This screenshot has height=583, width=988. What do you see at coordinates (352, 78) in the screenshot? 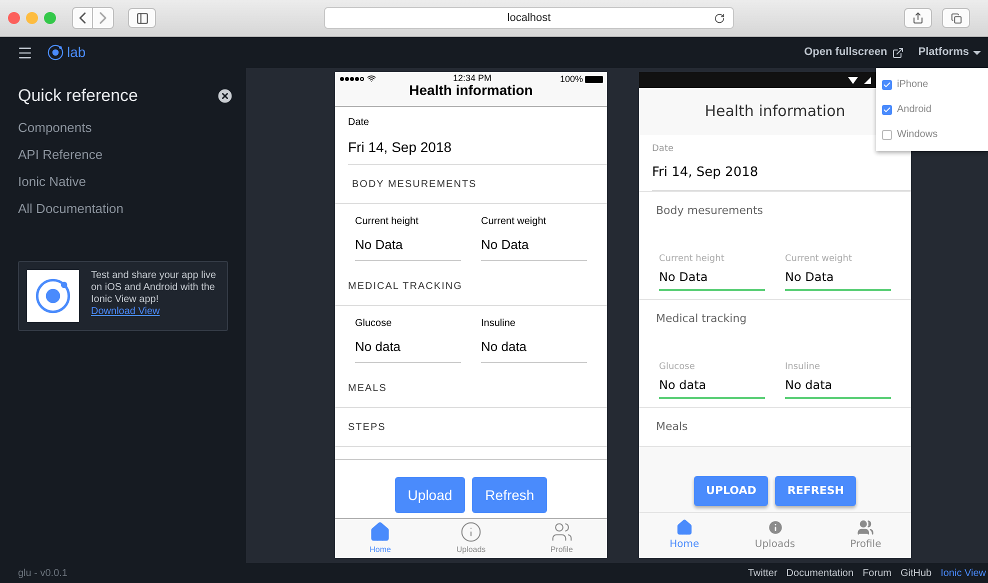
I see `signal-icon` at bounding box center [352, 78].